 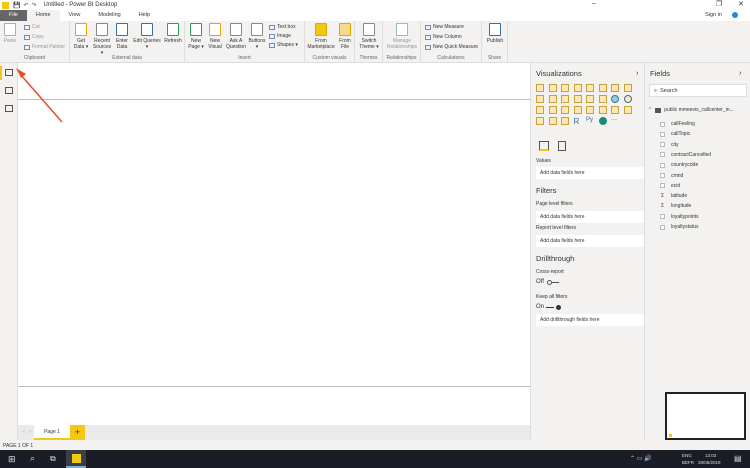 What do you see at coordinates (590, 241) in the screenshot?
I see `report-filters-well: Add data fields here` at bounding box center [590, 241].